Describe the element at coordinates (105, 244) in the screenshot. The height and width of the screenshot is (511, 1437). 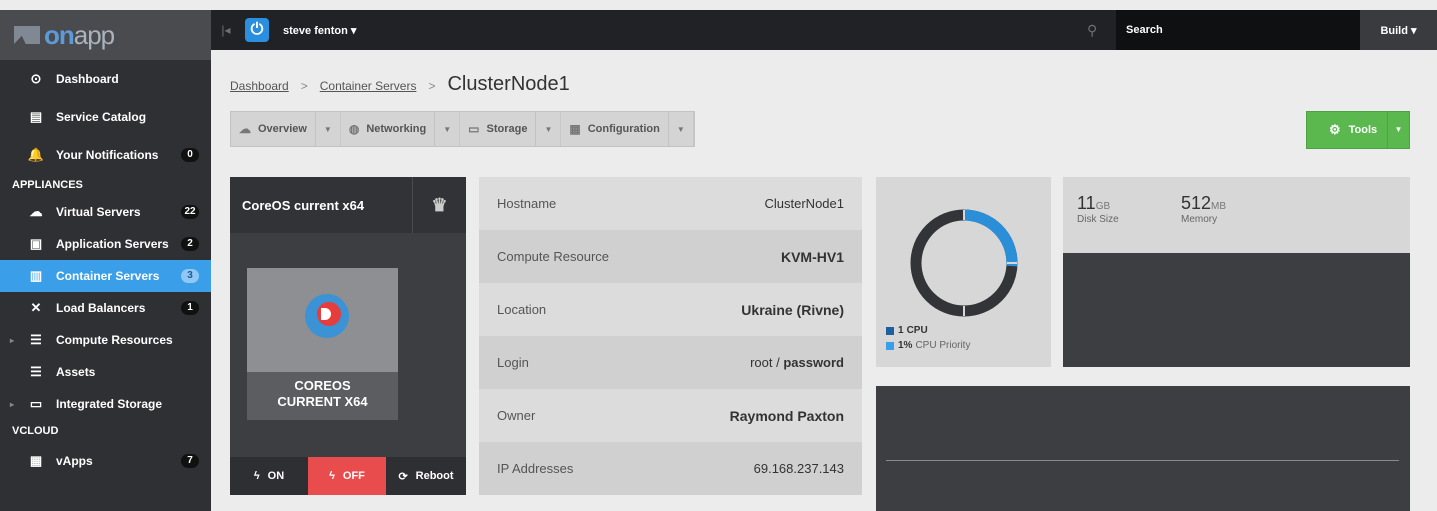
I see `sidebar-item-application-servers: ▣ Application Servers 2` at that location.